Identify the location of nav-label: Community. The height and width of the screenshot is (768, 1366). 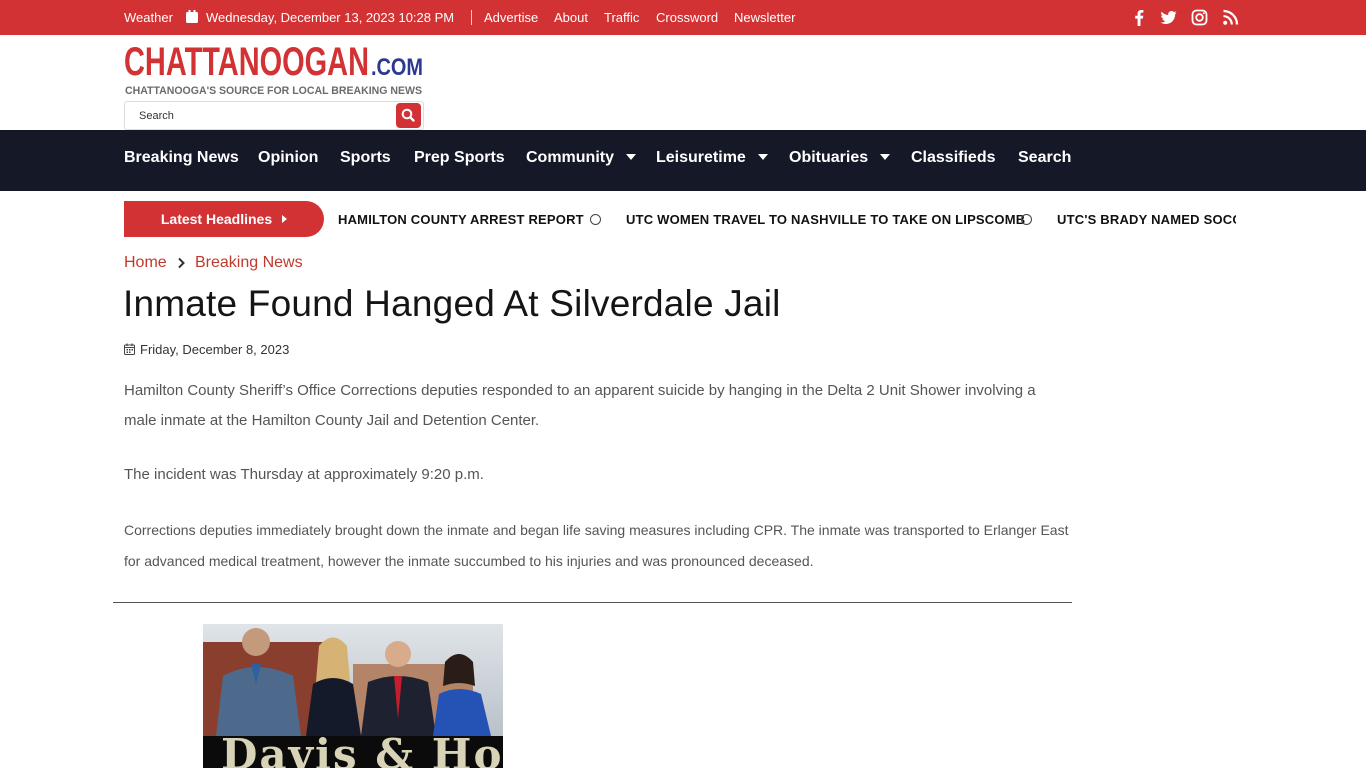
(570, 157).